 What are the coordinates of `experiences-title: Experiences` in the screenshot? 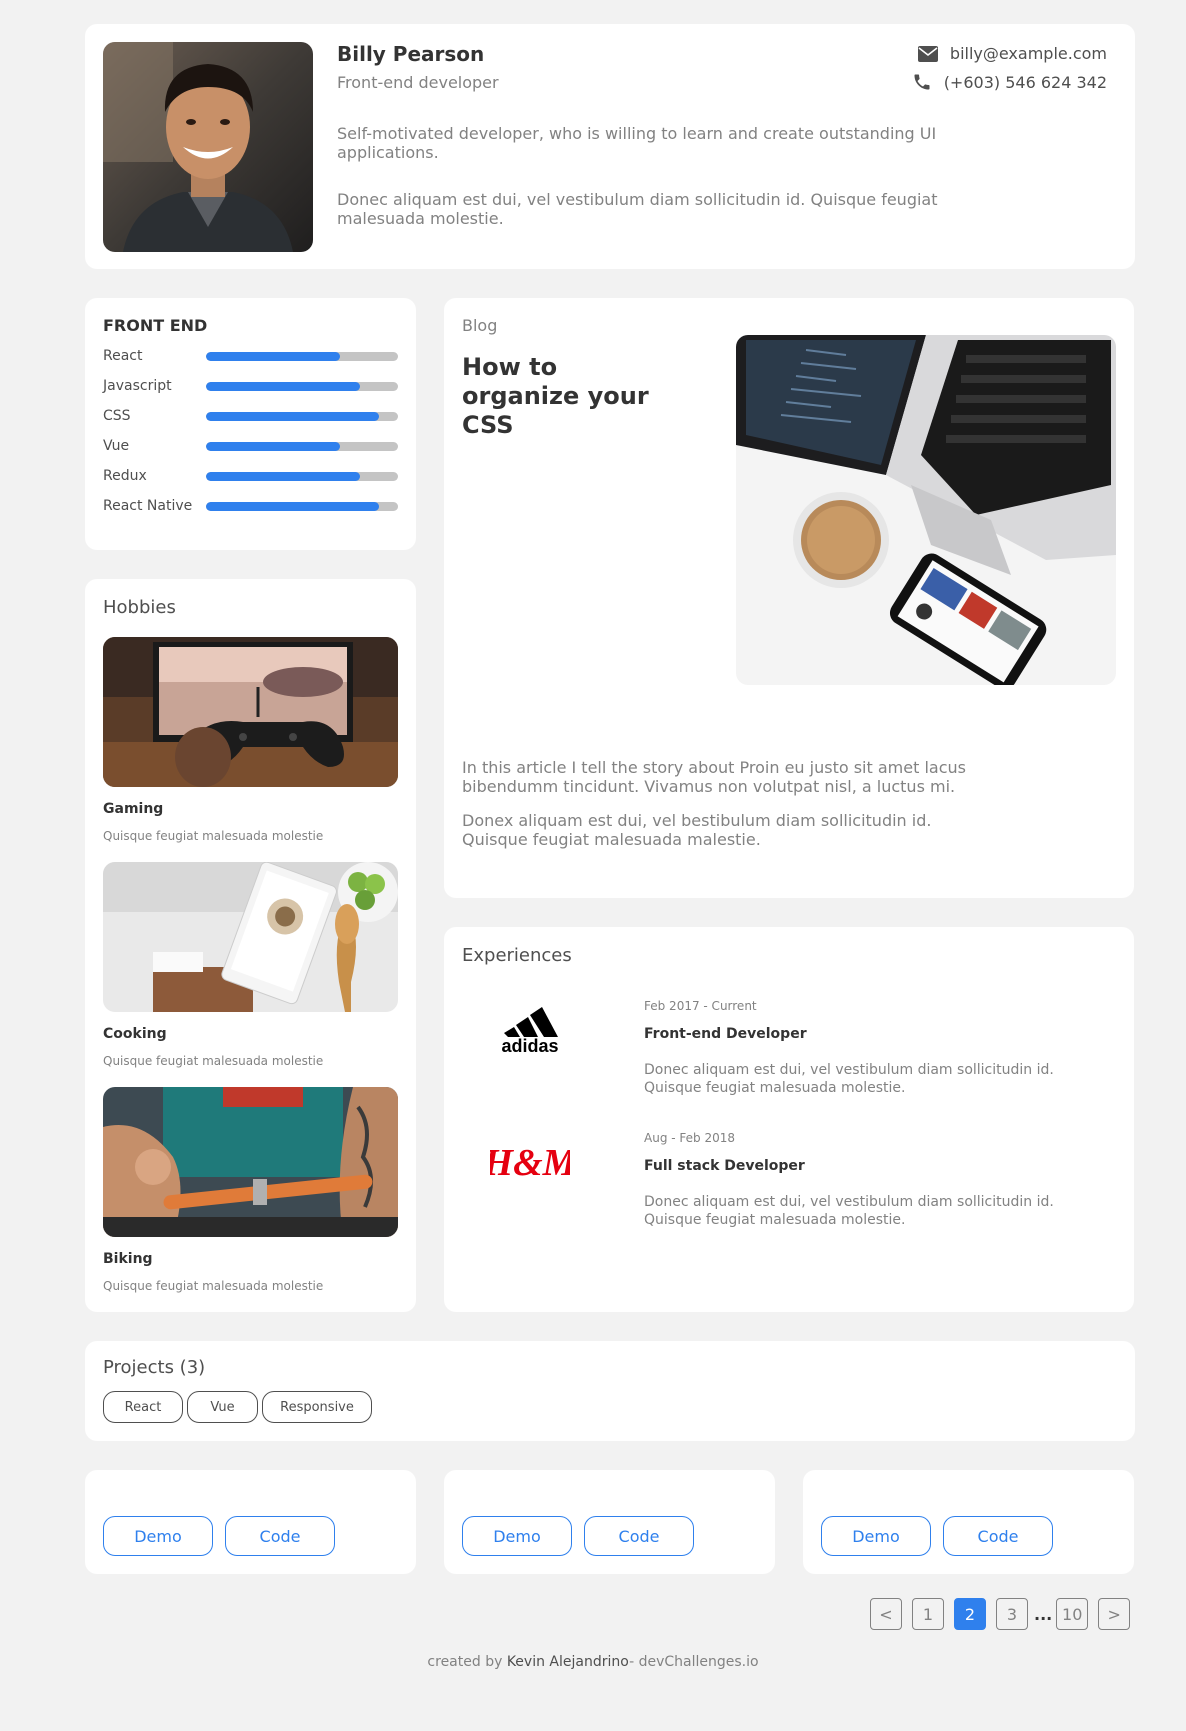 It's located at (517, 955).